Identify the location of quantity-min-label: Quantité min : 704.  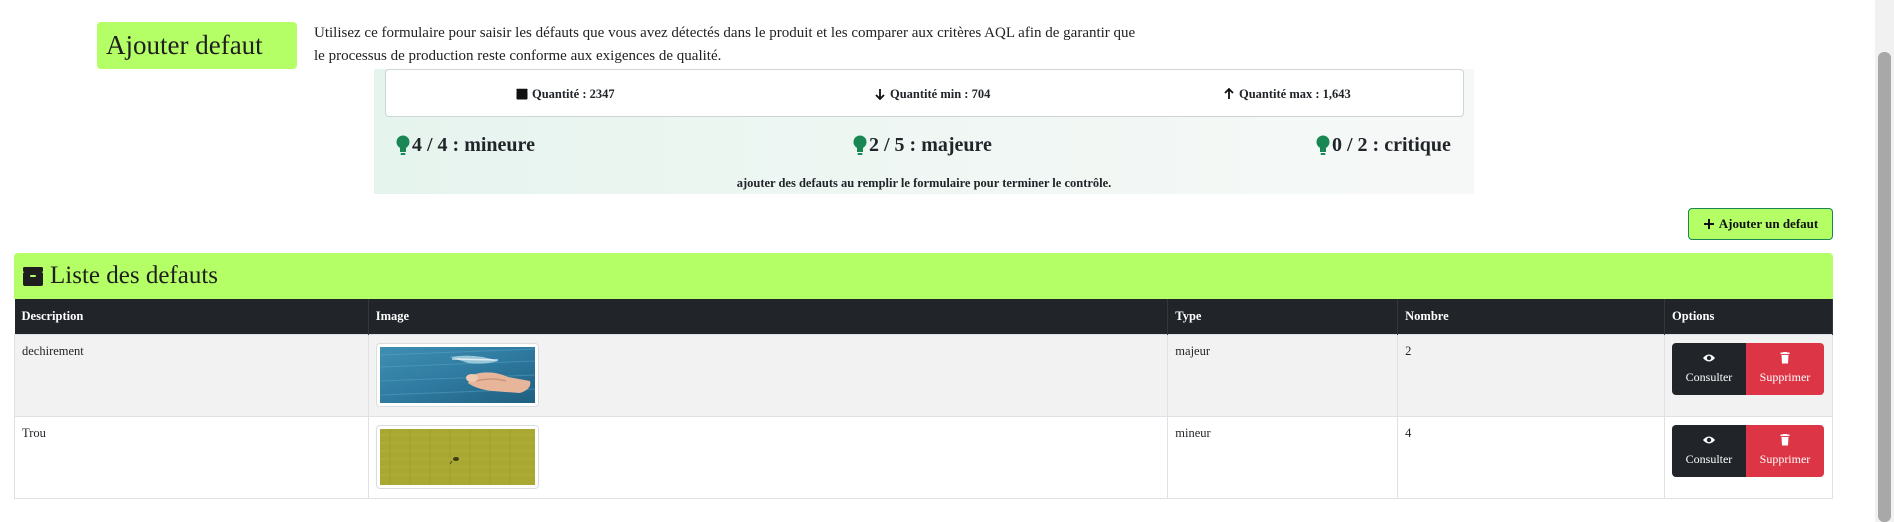
(940, 94).